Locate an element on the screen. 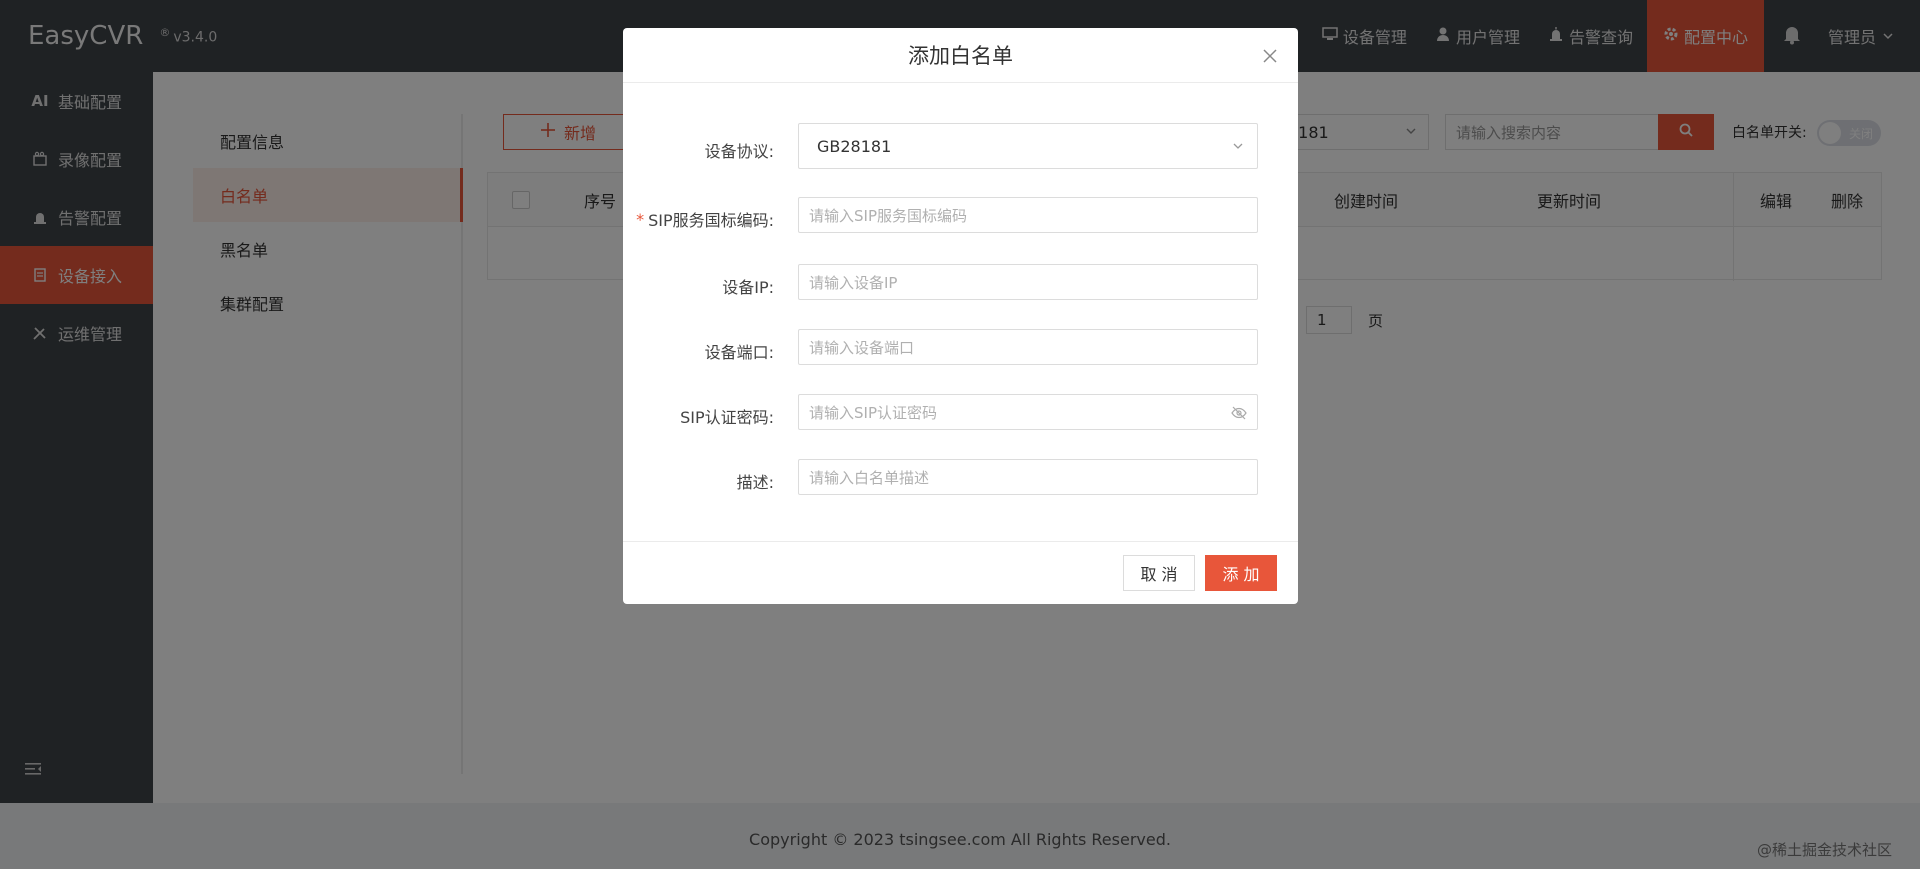 The width and height of the screenshot is (1920, 869). chevron-down-icon is located at coordinates (1238, 147).